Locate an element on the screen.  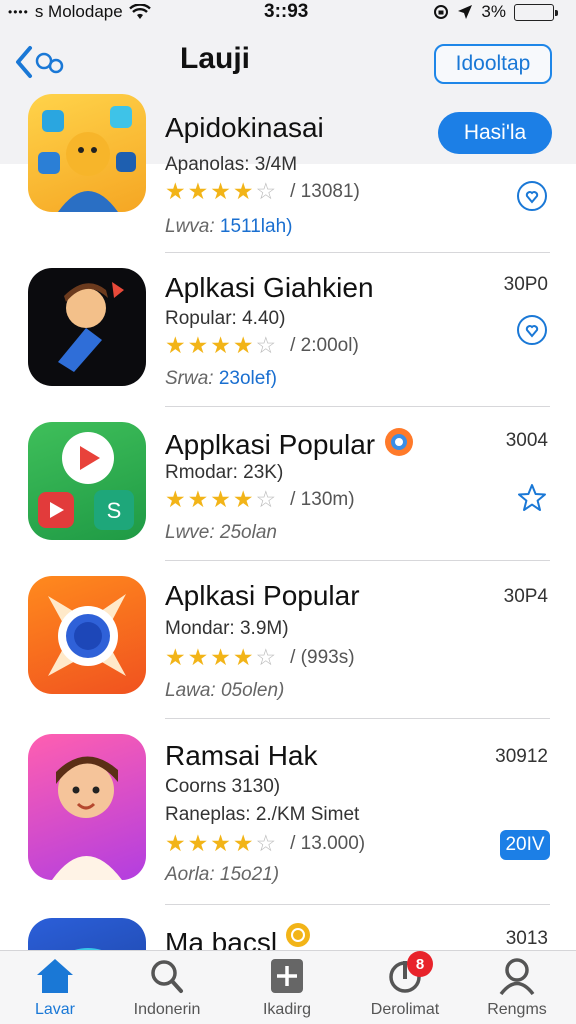
plus-box-icon is located at coordinates (287, 976).